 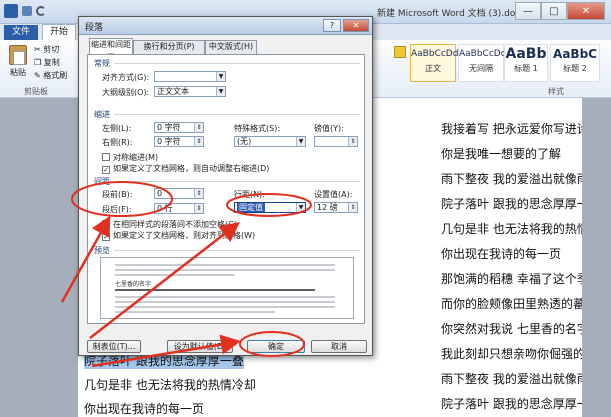 What do you see at coordinates (511, 328) in the screenshot?
I see `doc-line: 你突然对我说 七里香的名字` at bounding box center [511, 328].